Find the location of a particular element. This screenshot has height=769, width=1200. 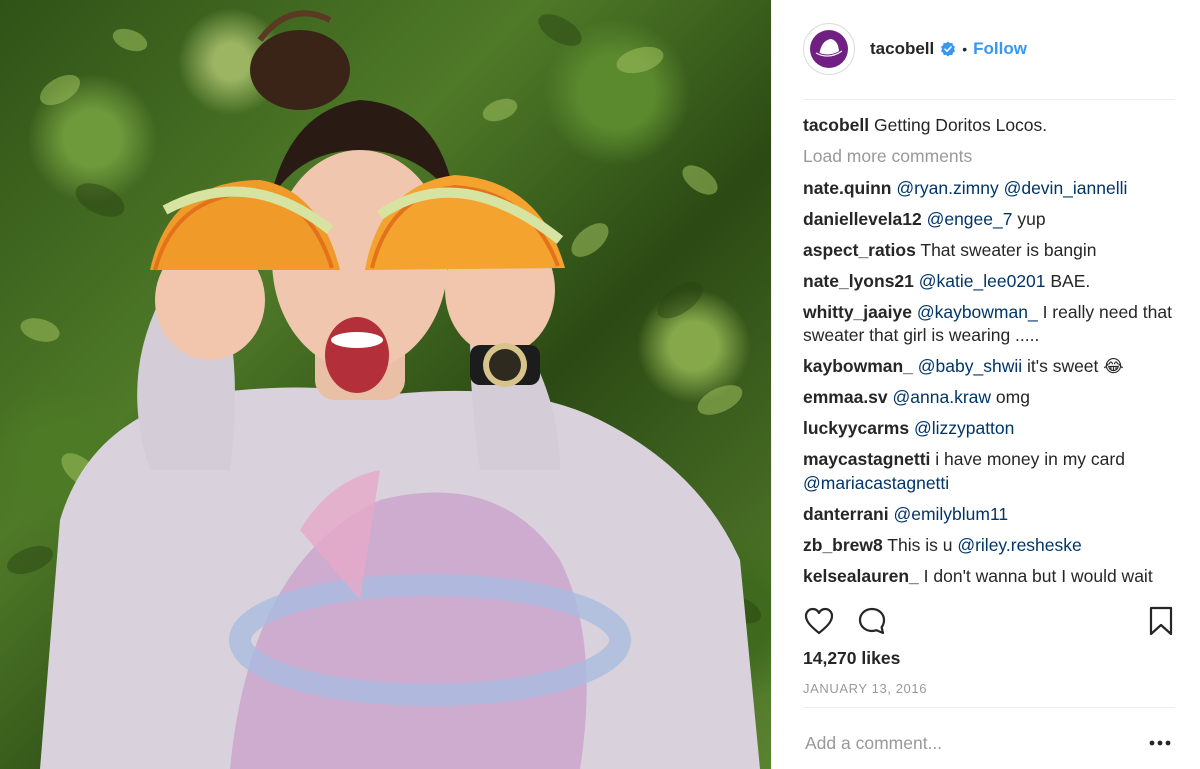

comment-text: omg is located at coordinates (1010, 397).